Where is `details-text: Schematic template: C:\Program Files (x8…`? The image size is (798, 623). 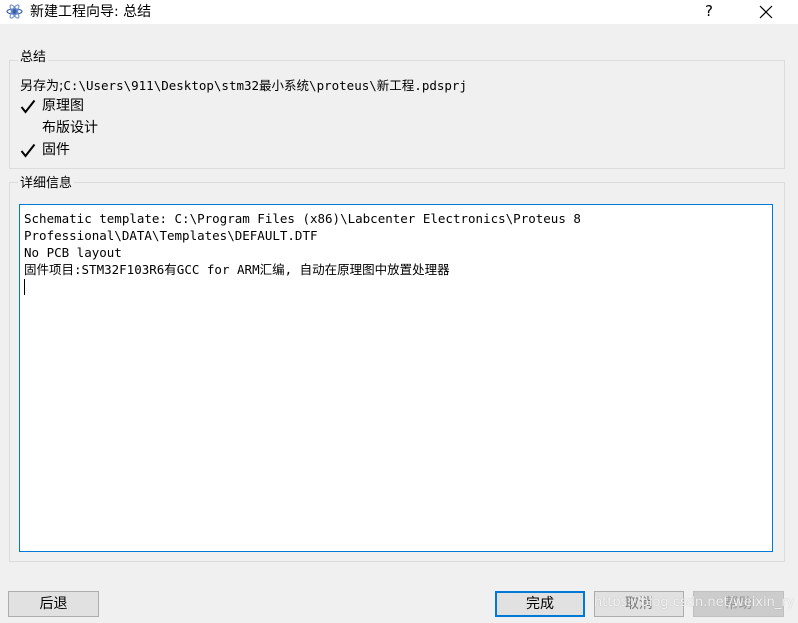
details-text: Schematic template: C:\Program Files (x8… is located at coordinates (302, 244).